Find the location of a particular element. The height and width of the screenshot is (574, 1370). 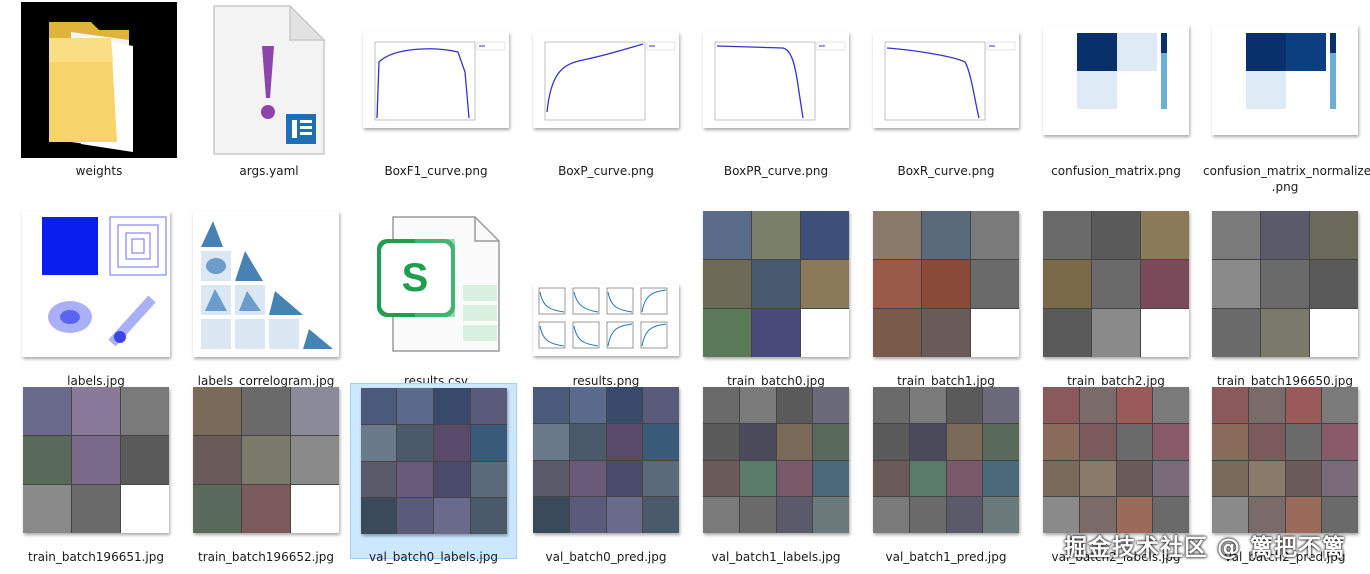

results-thumbnail is located at coordinates (606, 320).